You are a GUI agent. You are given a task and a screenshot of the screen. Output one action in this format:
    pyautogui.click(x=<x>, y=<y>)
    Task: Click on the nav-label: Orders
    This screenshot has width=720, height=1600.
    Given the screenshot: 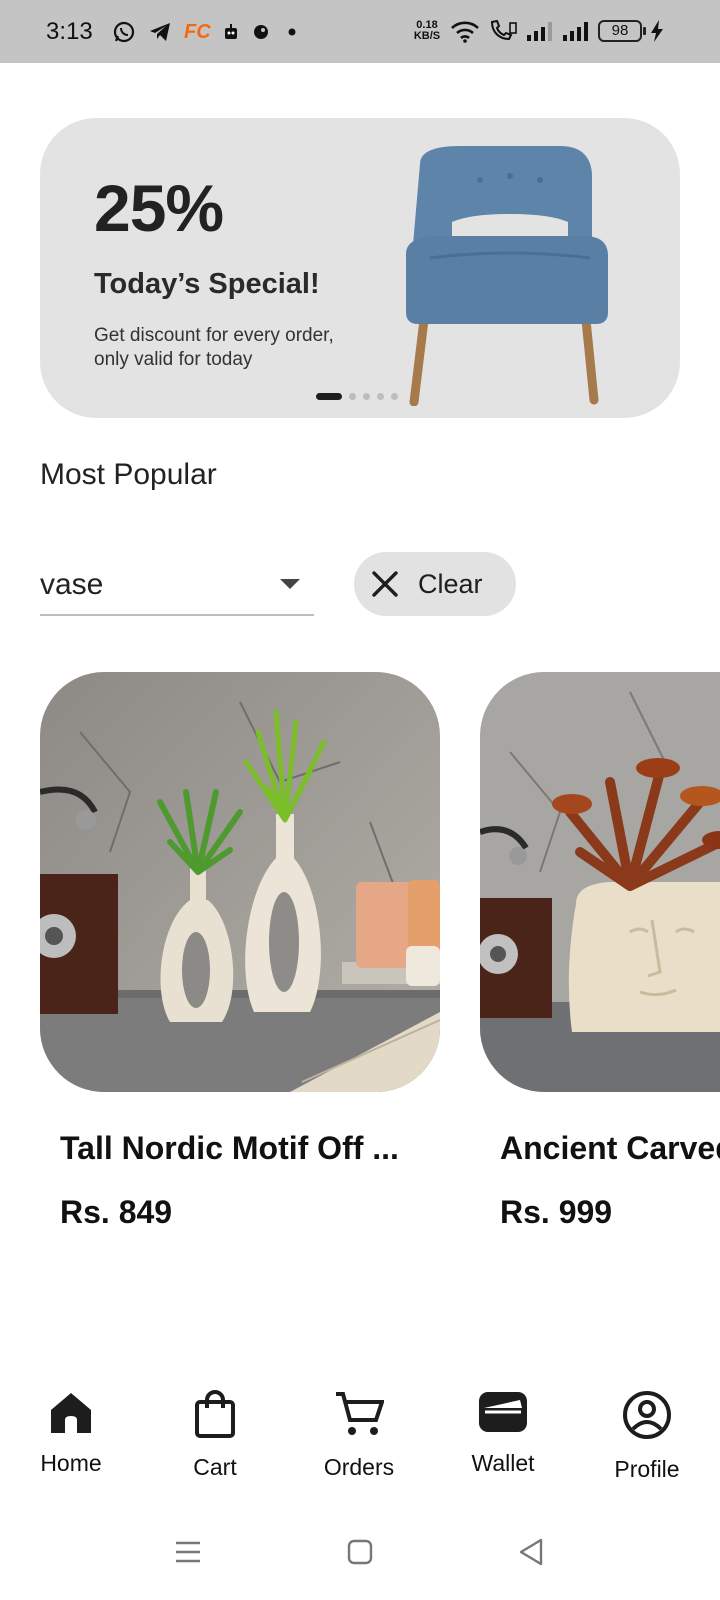 What is the action you would take?
    pyautogui.click(x=359, y=1467)
    